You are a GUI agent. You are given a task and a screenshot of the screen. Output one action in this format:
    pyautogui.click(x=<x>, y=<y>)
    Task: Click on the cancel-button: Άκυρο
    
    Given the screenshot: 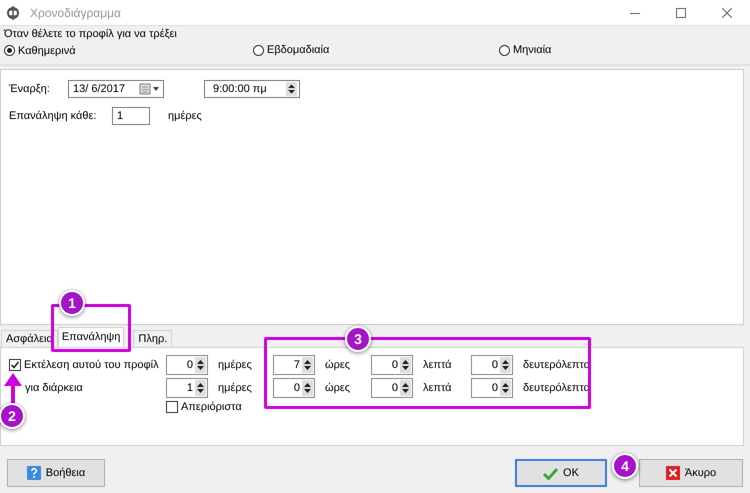 What is the action you would take?
    pyautogui.click(x=691, y=473)
    